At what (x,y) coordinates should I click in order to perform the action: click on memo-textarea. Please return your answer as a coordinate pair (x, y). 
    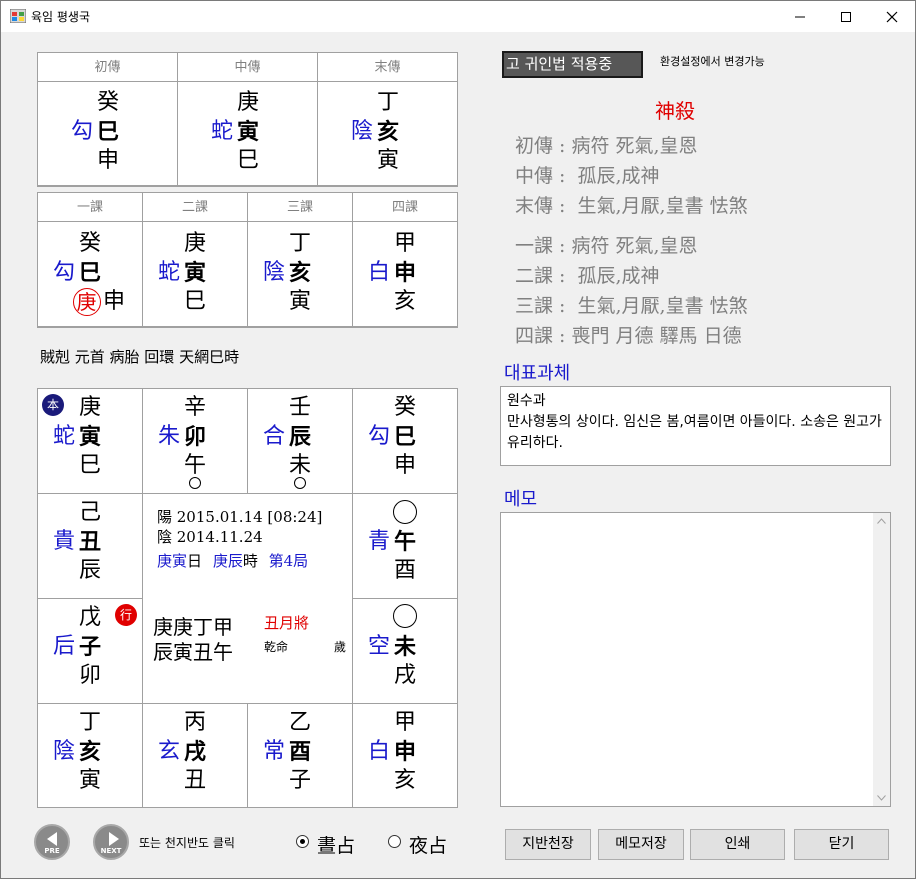
    Looking at the image, I should click on (695, 659).